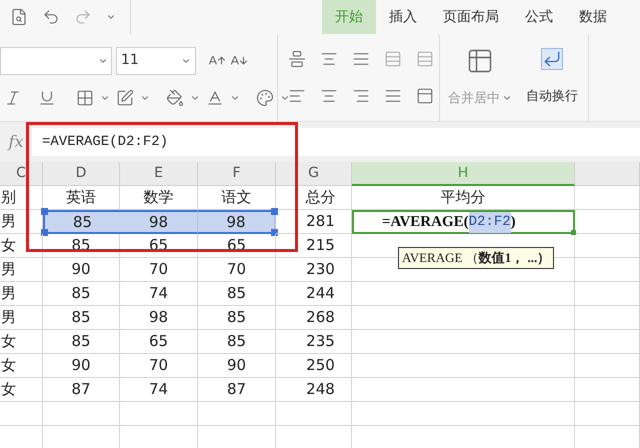  I want to click on font-name-field, so click(56, 60).